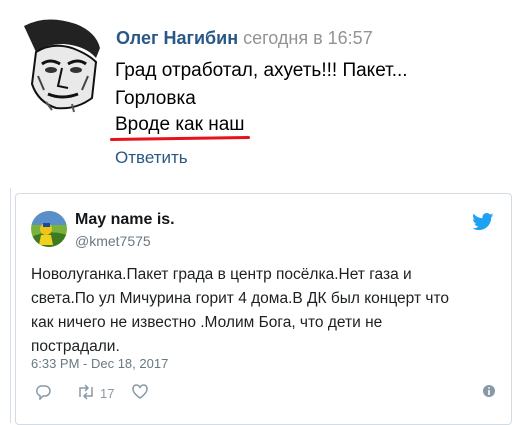  I want to click on retweet-count: 17, so click(107, 393).